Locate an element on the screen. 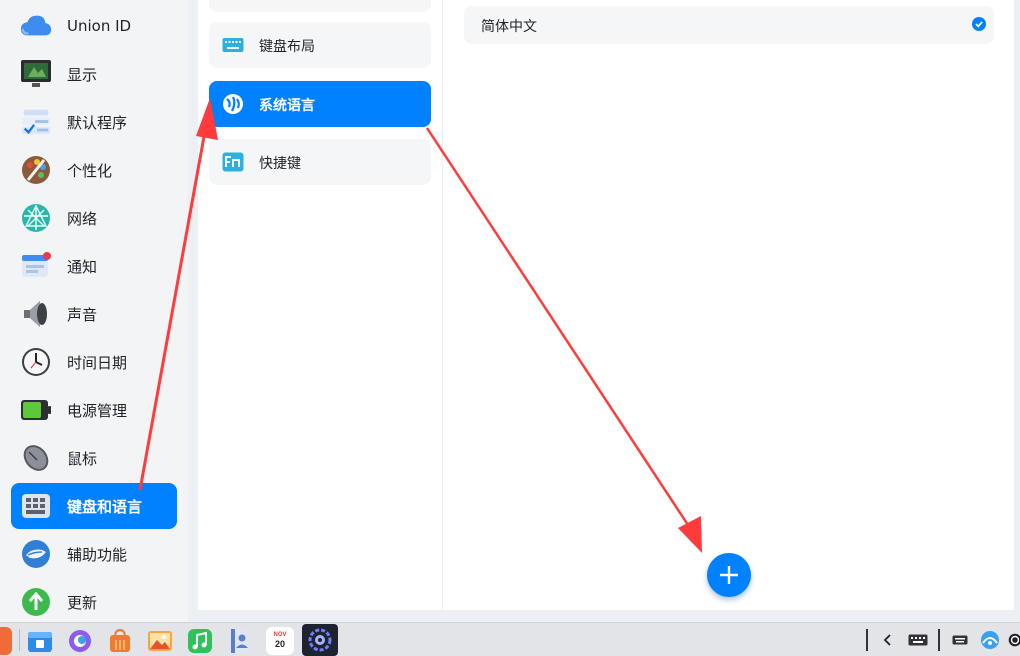 The height and width of the screenshot is (656, 1020). language-icon is located at coordinates (233, 104).